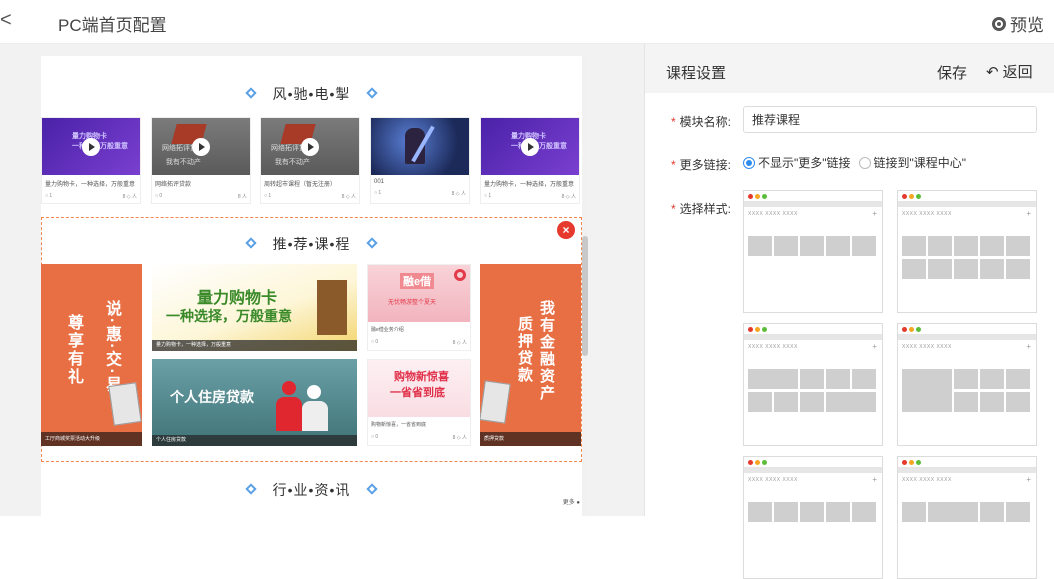  Describe the element at coordinates (952, 72) in the screenshot. I see `save-button: 保存` at that location.